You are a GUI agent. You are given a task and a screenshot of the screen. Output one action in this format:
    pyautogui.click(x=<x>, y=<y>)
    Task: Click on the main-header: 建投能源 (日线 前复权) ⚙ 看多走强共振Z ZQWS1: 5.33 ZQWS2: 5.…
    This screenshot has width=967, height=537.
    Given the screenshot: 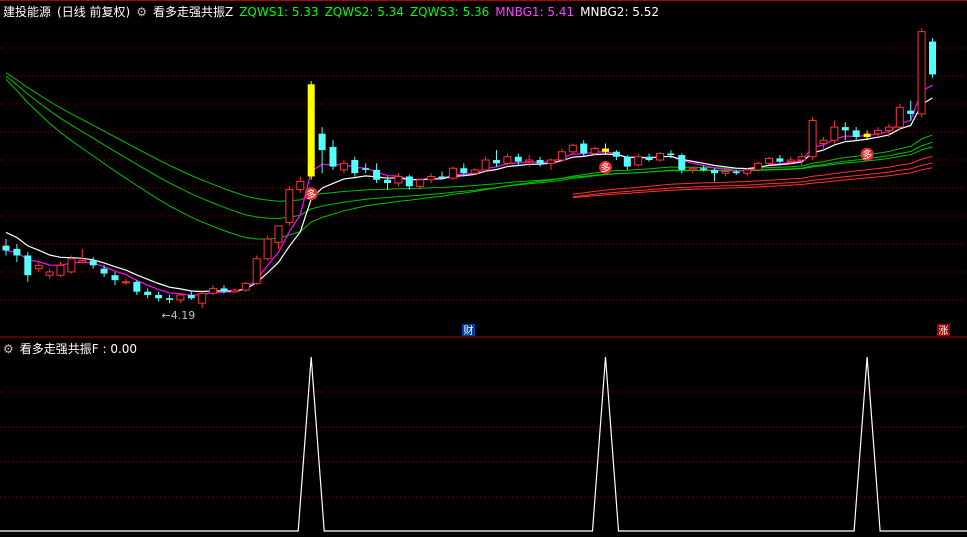 What is the action you would take?
    pyautogui.click(x=334, y=11)
    